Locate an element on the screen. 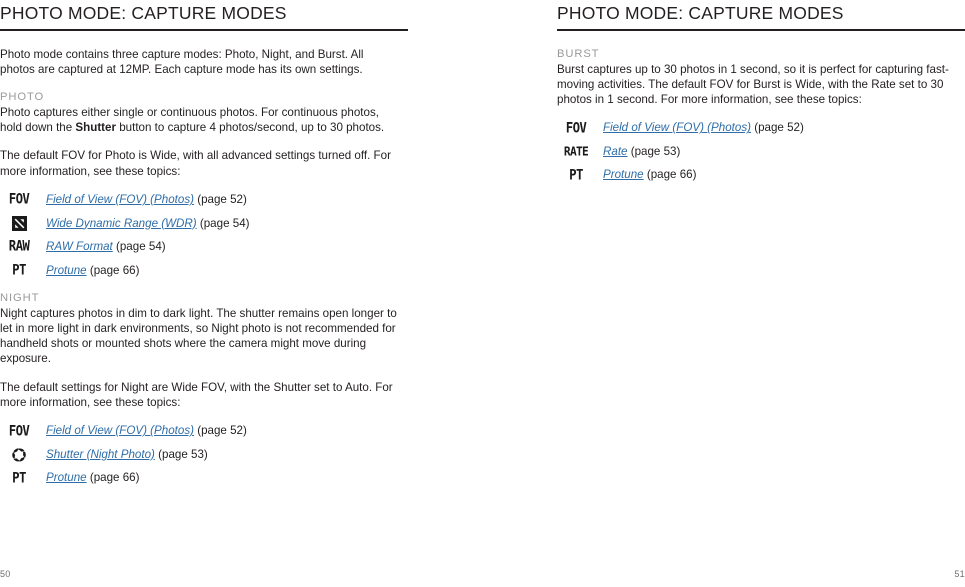  topic-text: Shutter (Night Photo) (page 53) is located at coordinates (127, 454).